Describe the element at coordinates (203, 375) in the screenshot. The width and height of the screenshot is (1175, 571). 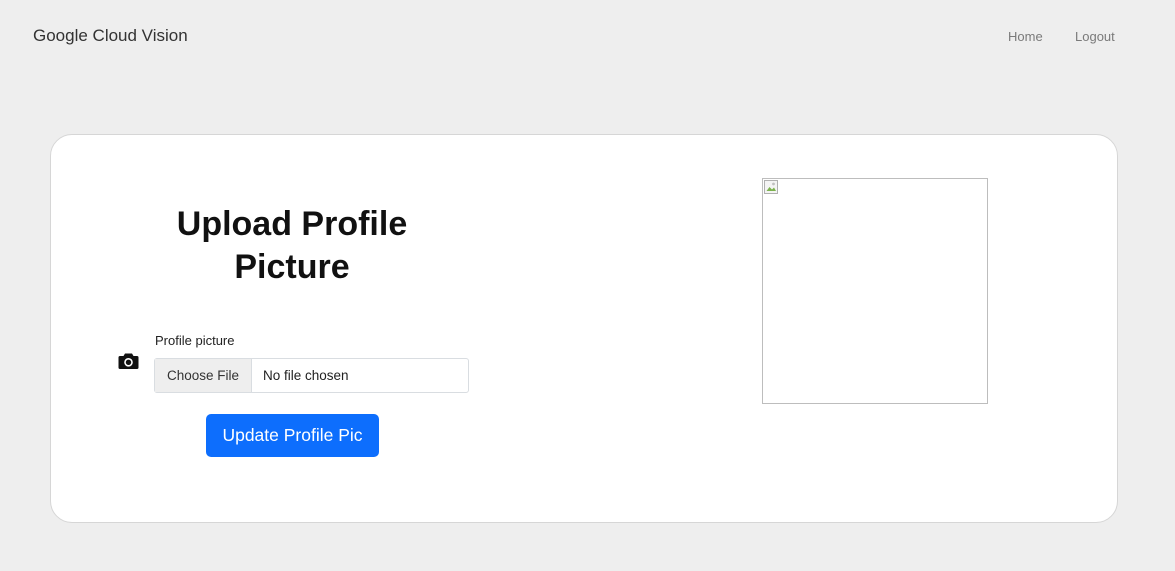
I see `choose-file-button: Choose File` at that location.